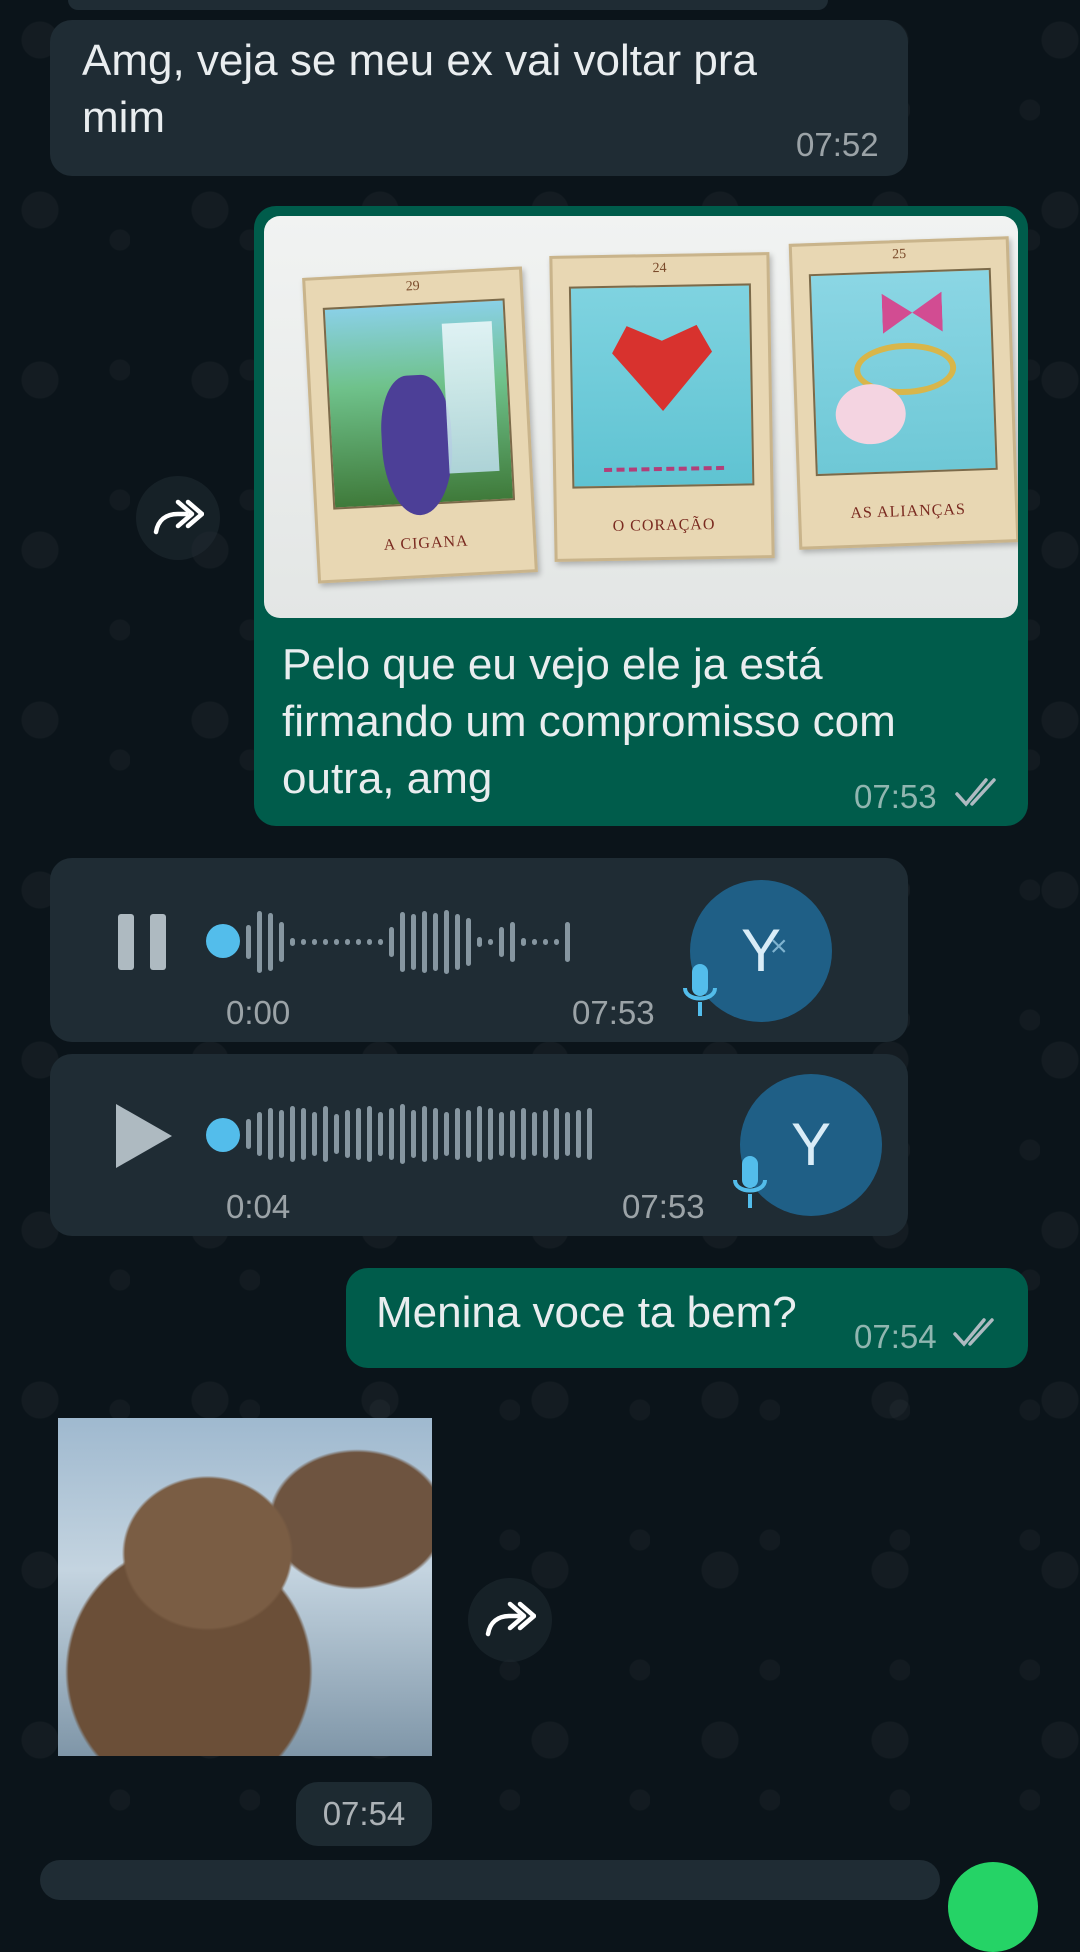  What do you see at coordinates (490, 1880) in the screenshot?
I see `input-bar-edge` at bounding box center [490, 1880].